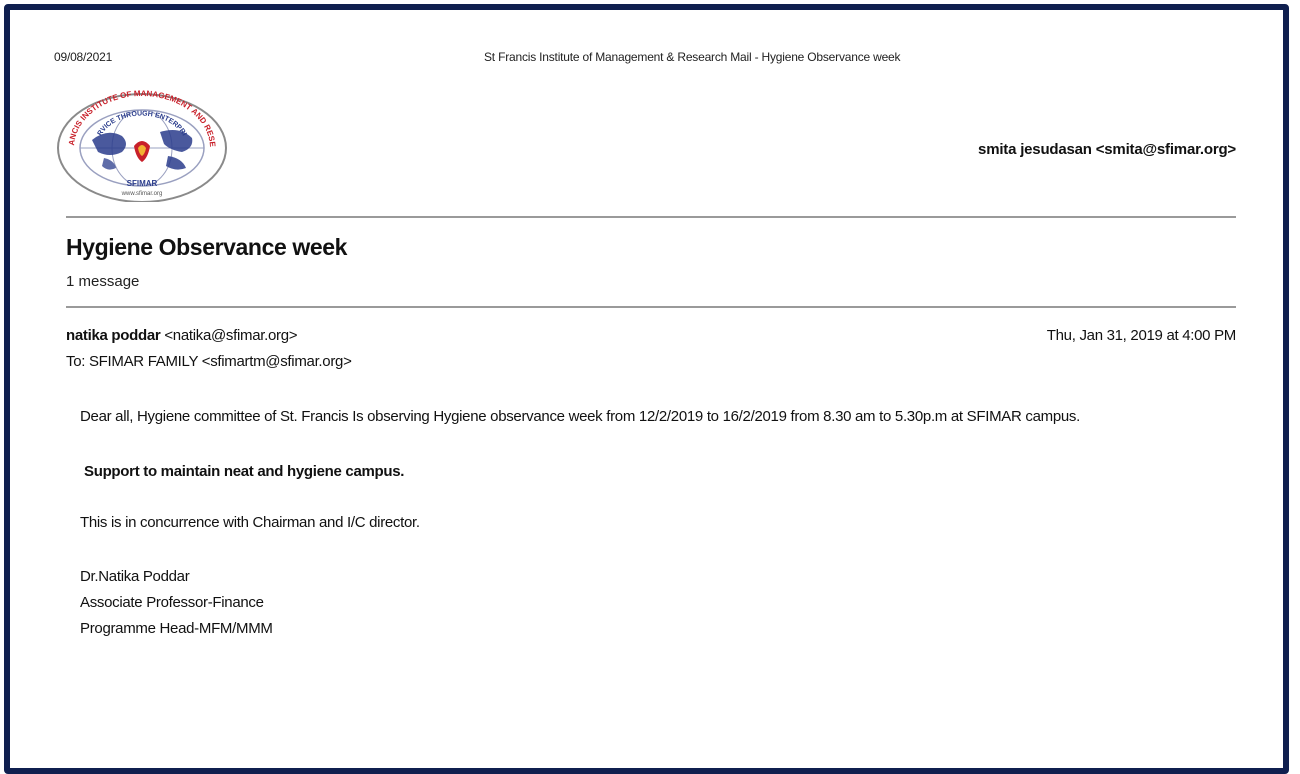 This screenshot has width=1300, height=774. Describe the element at coordinates (209, 361) in the screenshot. I see `recipient-line: To: SFIMAR FAMILY <sfimartm@sfimar.org>` at that location.